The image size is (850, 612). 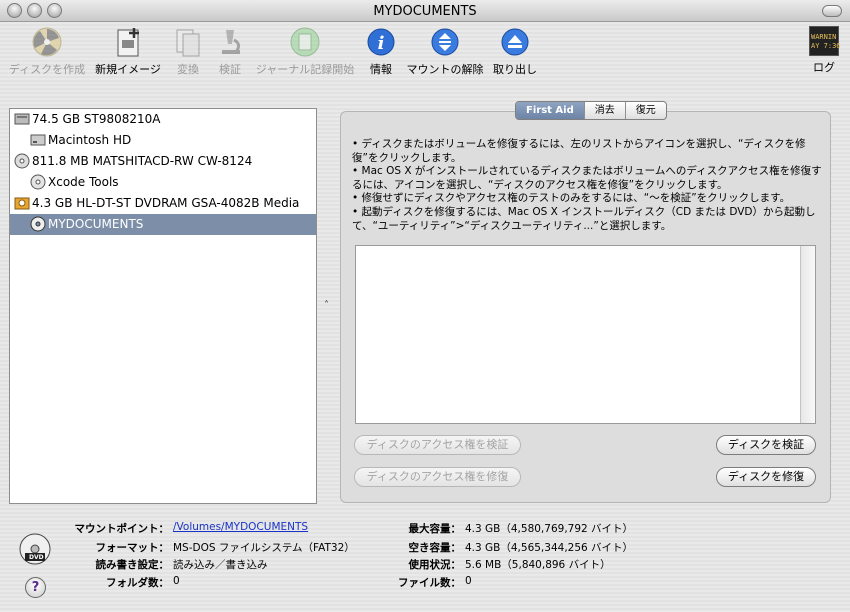 I want to click on eject-icon, so click(x=515, y=42).